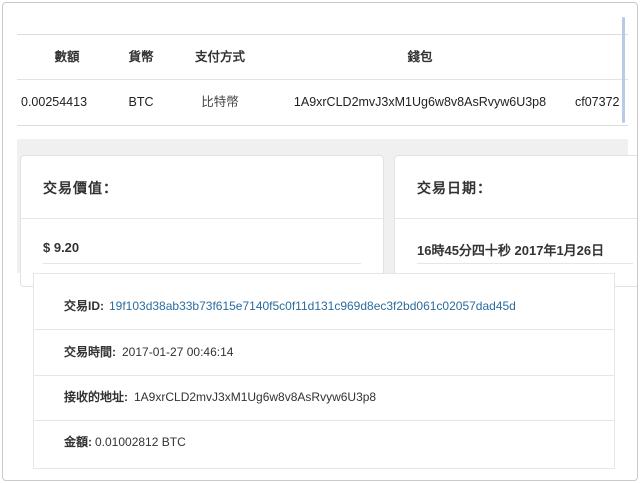 The image size is (640, 483). Describe the element at coordinates (67, 57) in the screenshot. I see `header-amount: 數額` at that location.